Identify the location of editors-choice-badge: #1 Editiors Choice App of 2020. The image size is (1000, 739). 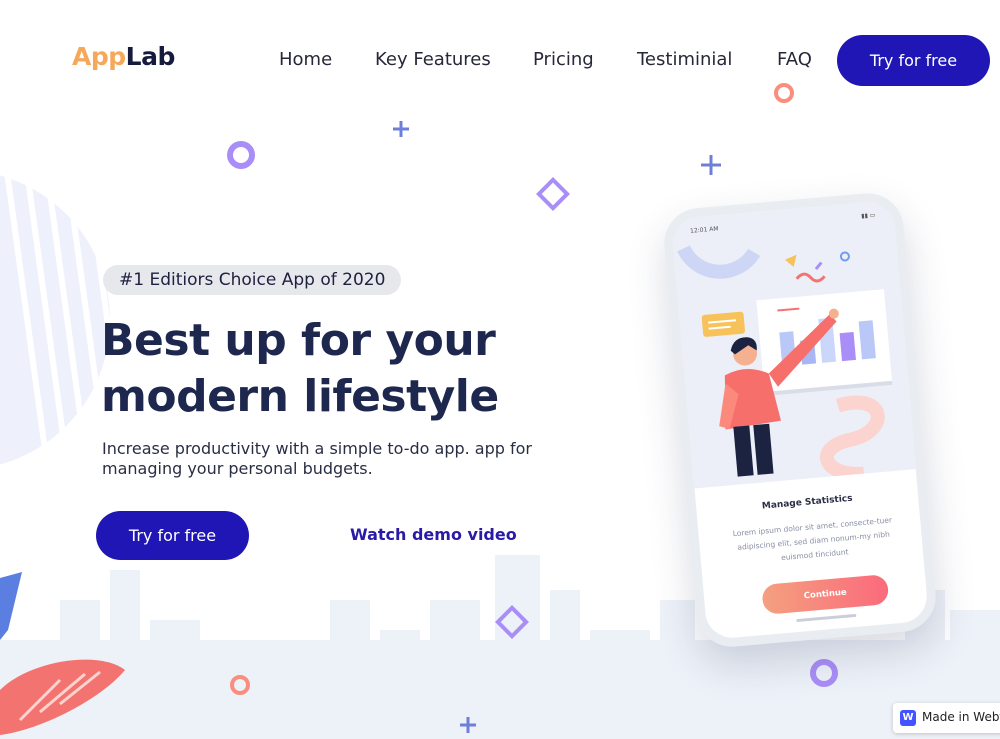
(252, 280).